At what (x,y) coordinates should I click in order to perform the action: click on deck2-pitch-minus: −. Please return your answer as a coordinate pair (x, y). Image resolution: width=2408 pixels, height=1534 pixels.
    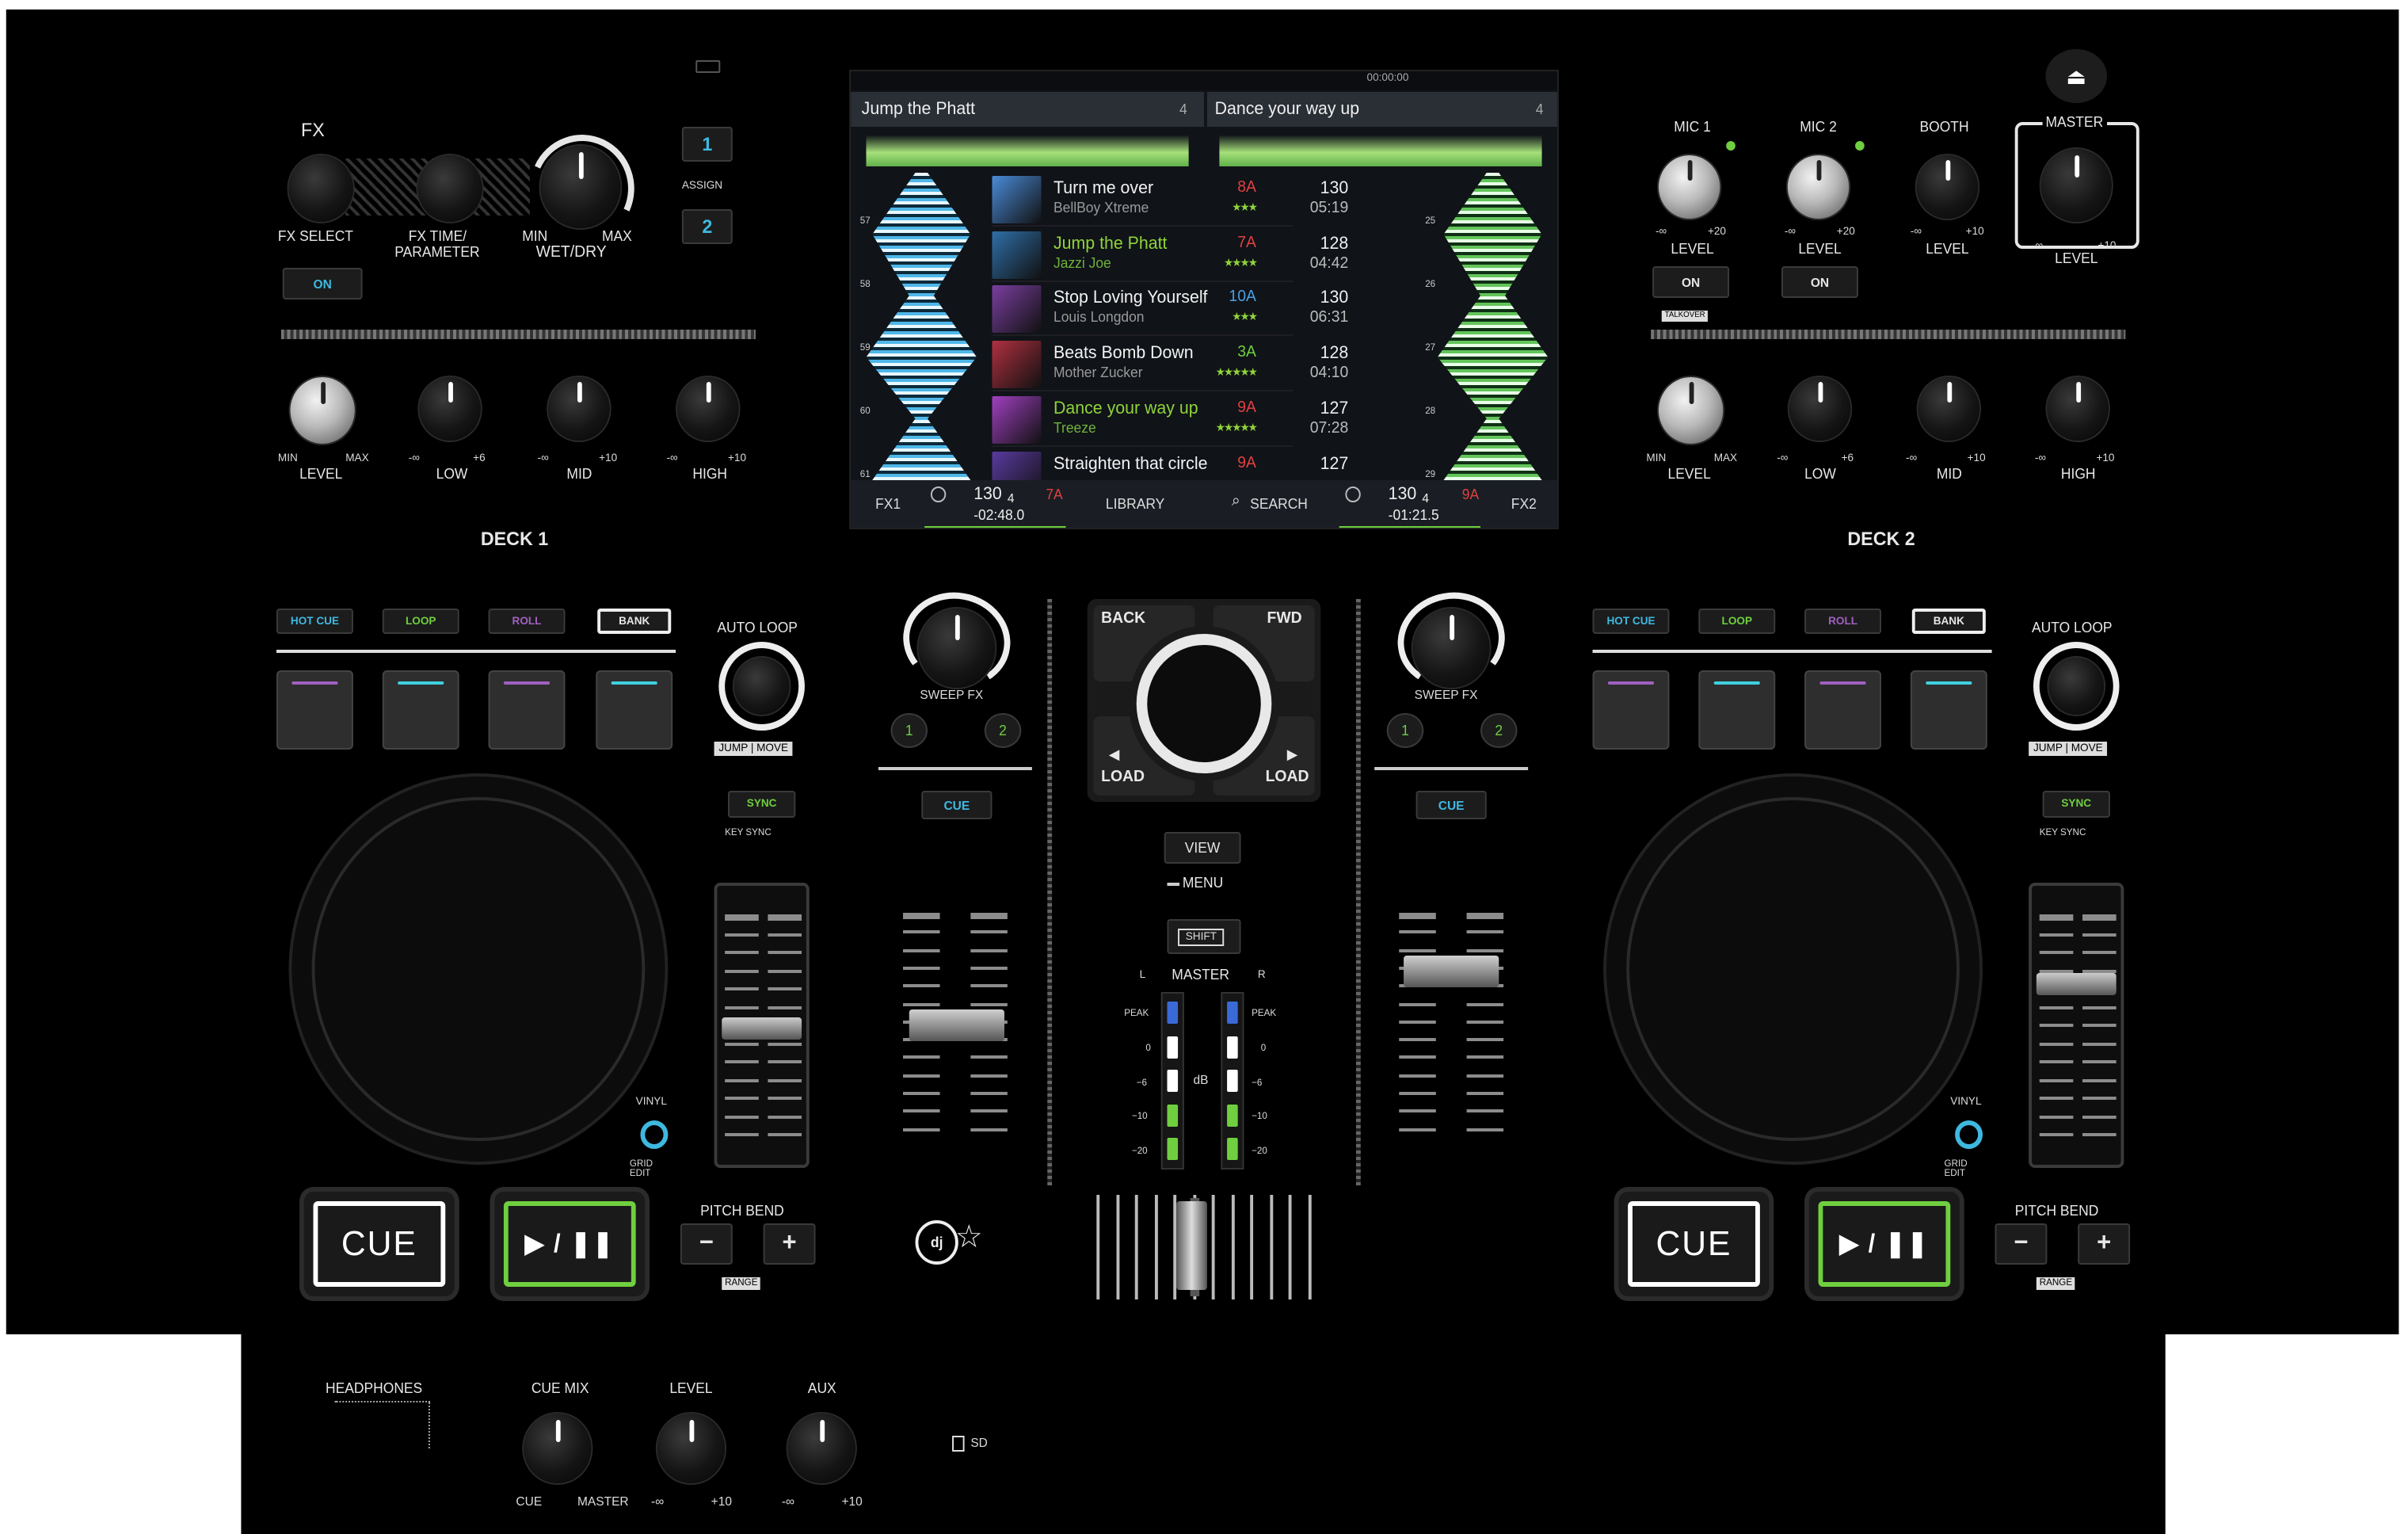
    Looking at the image, I should click on (2021, 1244).